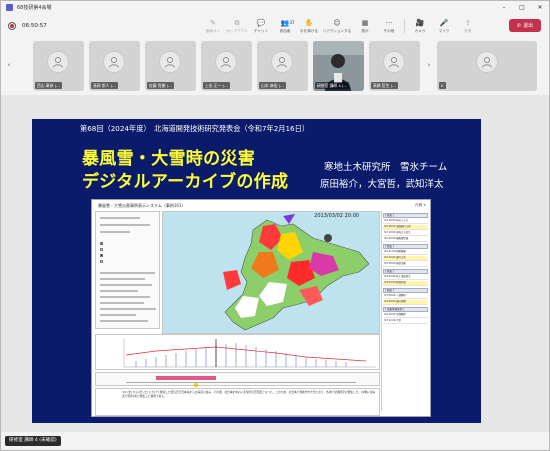 The image size is (550, 451). I want to click on window-title: 68技研第4会場, so click(34, 7).